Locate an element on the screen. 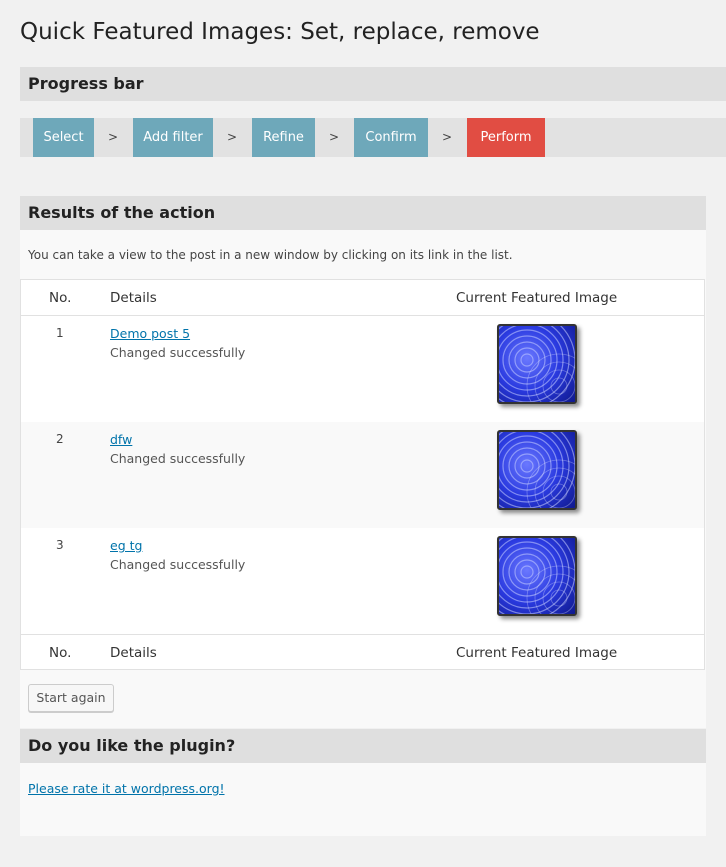  table-footer: No. Details Current Featured Image is located at coordinates (362, 652).